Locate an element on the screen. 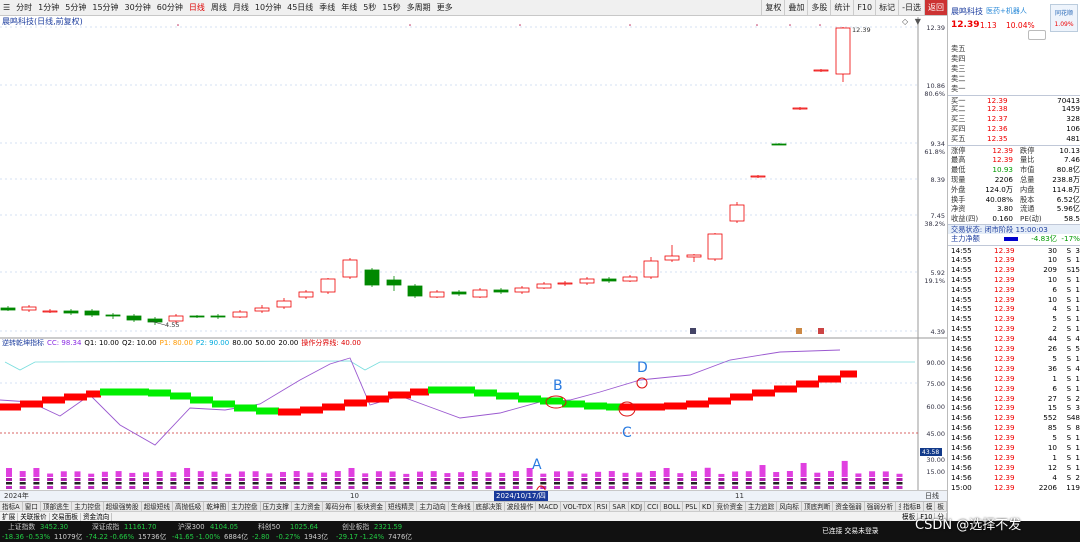 This screenshot has height=542, width=1080. indicator-tab: 压力支撑 is located at coordinates (276, 506).